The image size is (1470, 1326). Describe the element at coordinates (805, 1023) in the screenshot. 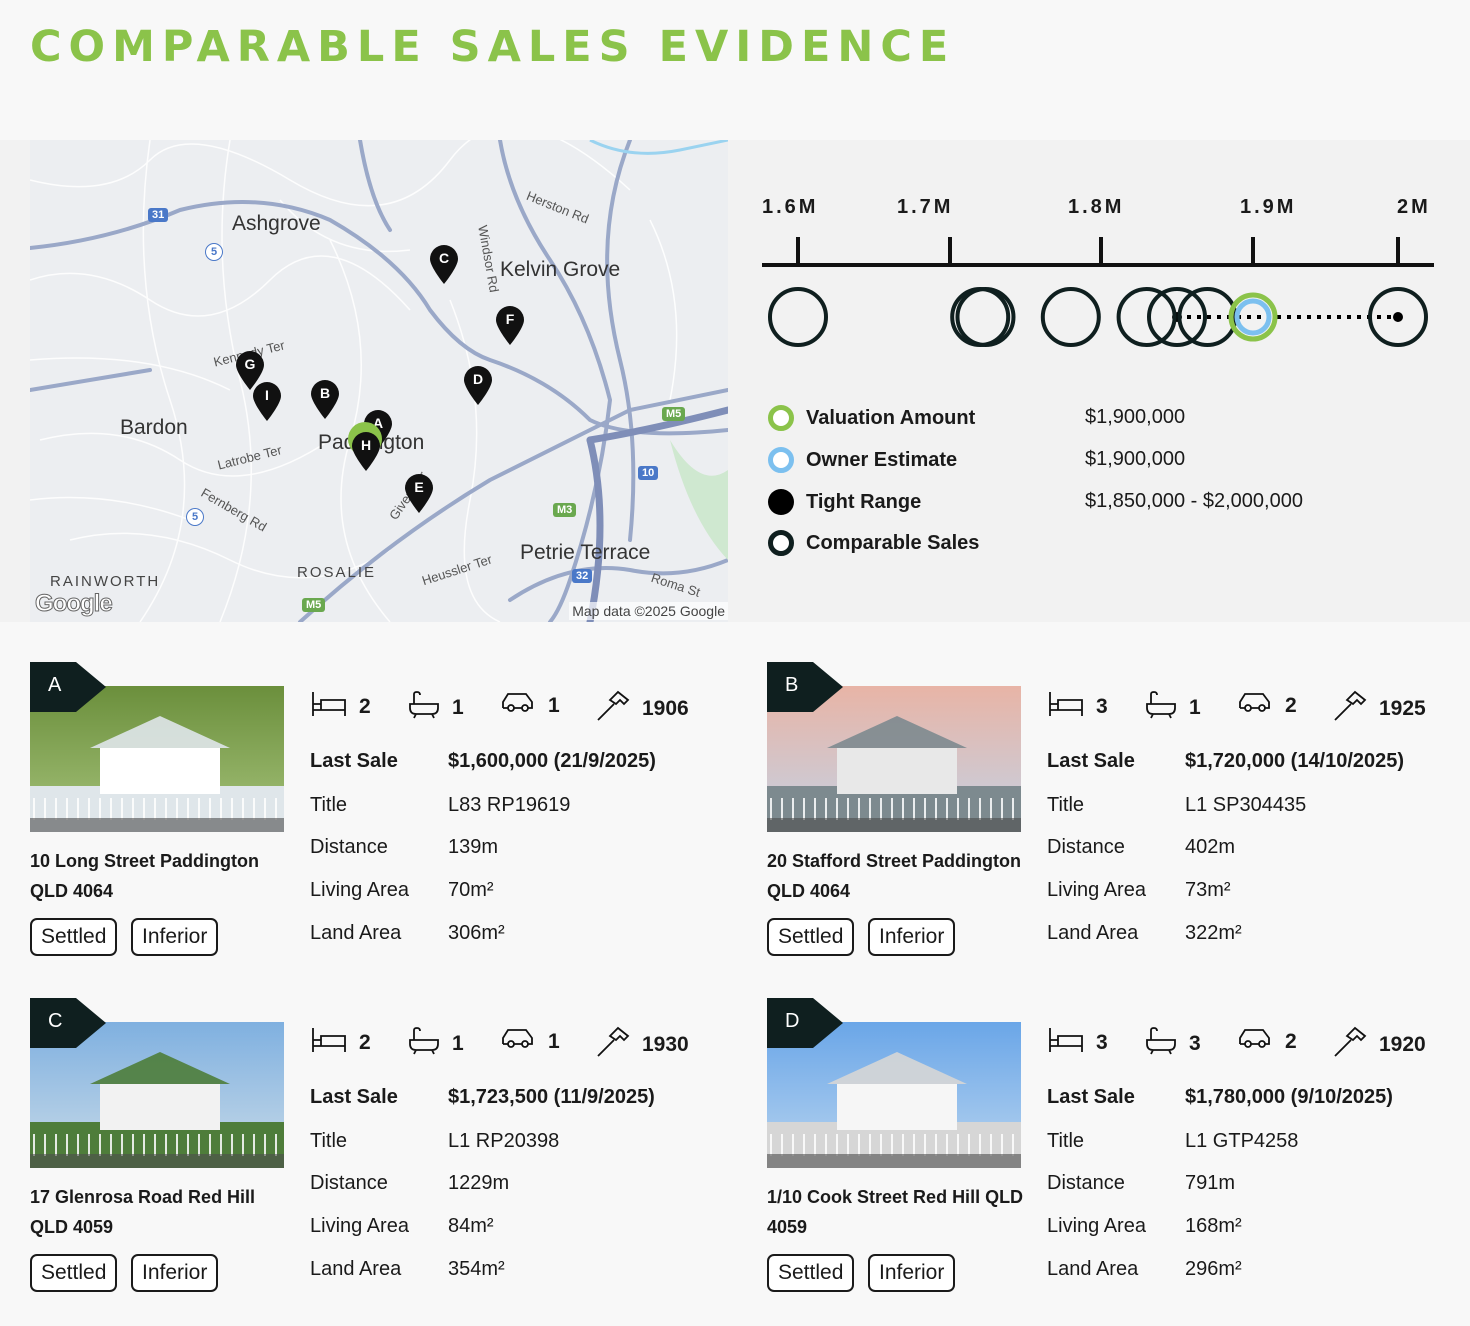

I see `card-letter-tag: D` at that location.